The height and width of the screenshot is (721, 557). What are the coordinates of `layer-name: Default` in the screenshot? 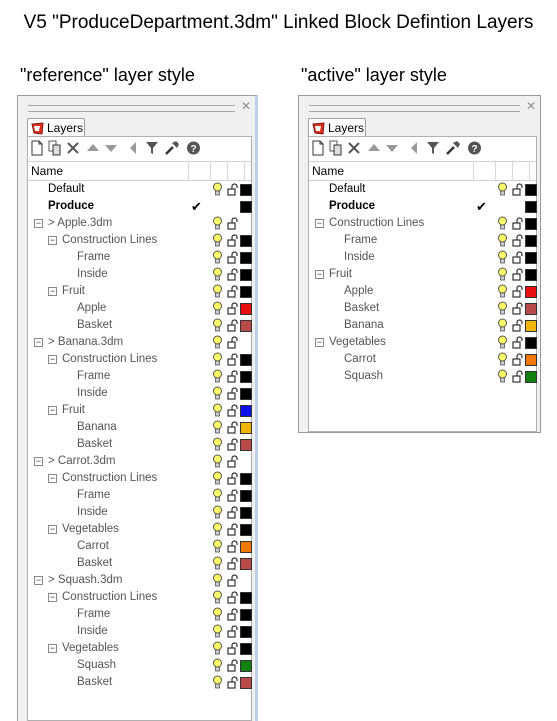 It's located at (66, 189).